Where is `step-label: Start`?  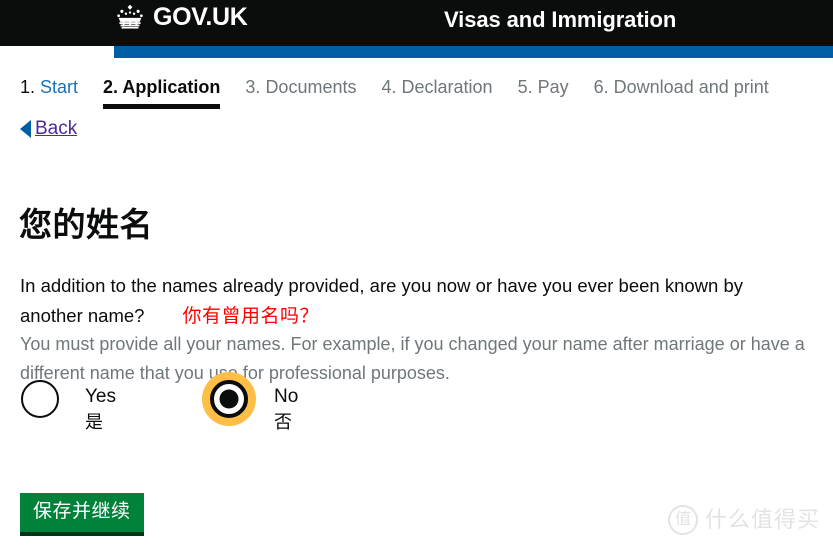
step-label: Start is located at coordinates (59, 87).